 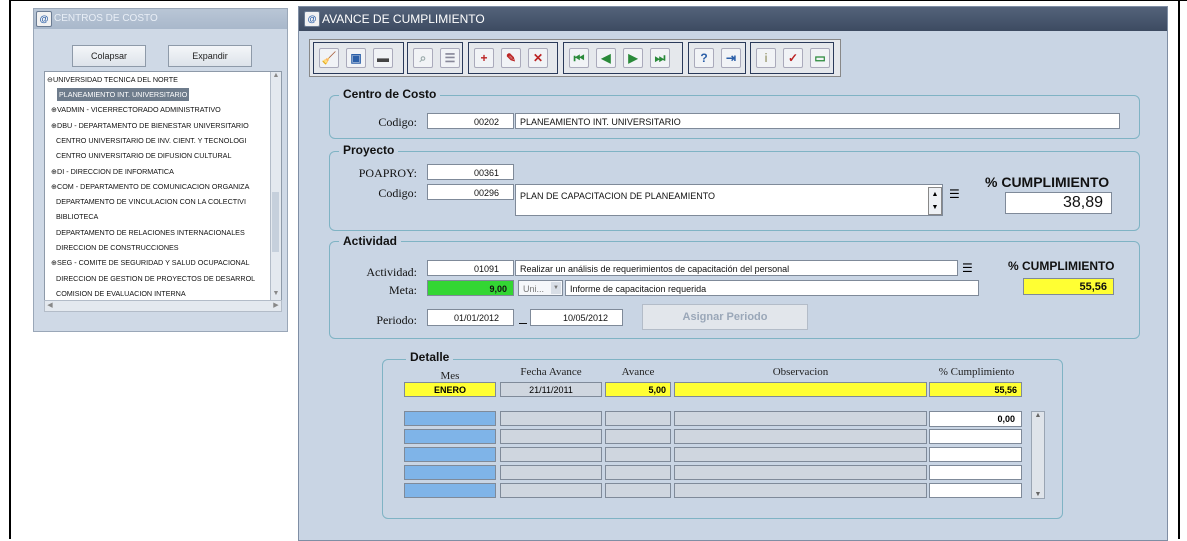 I want to click on toolbar-group: ⏮ ◀ ▶ ⏭, so click(x=623, y=58).